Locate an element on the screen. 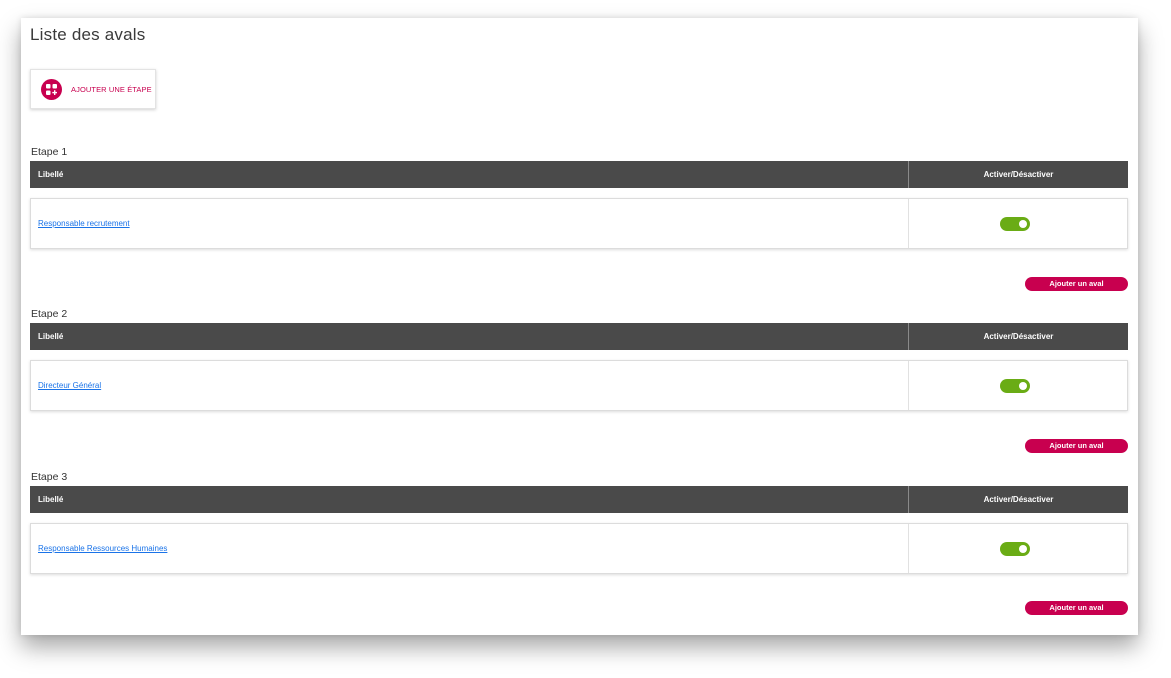  step-title: Etape 1 is located at coordinates (49, 152).